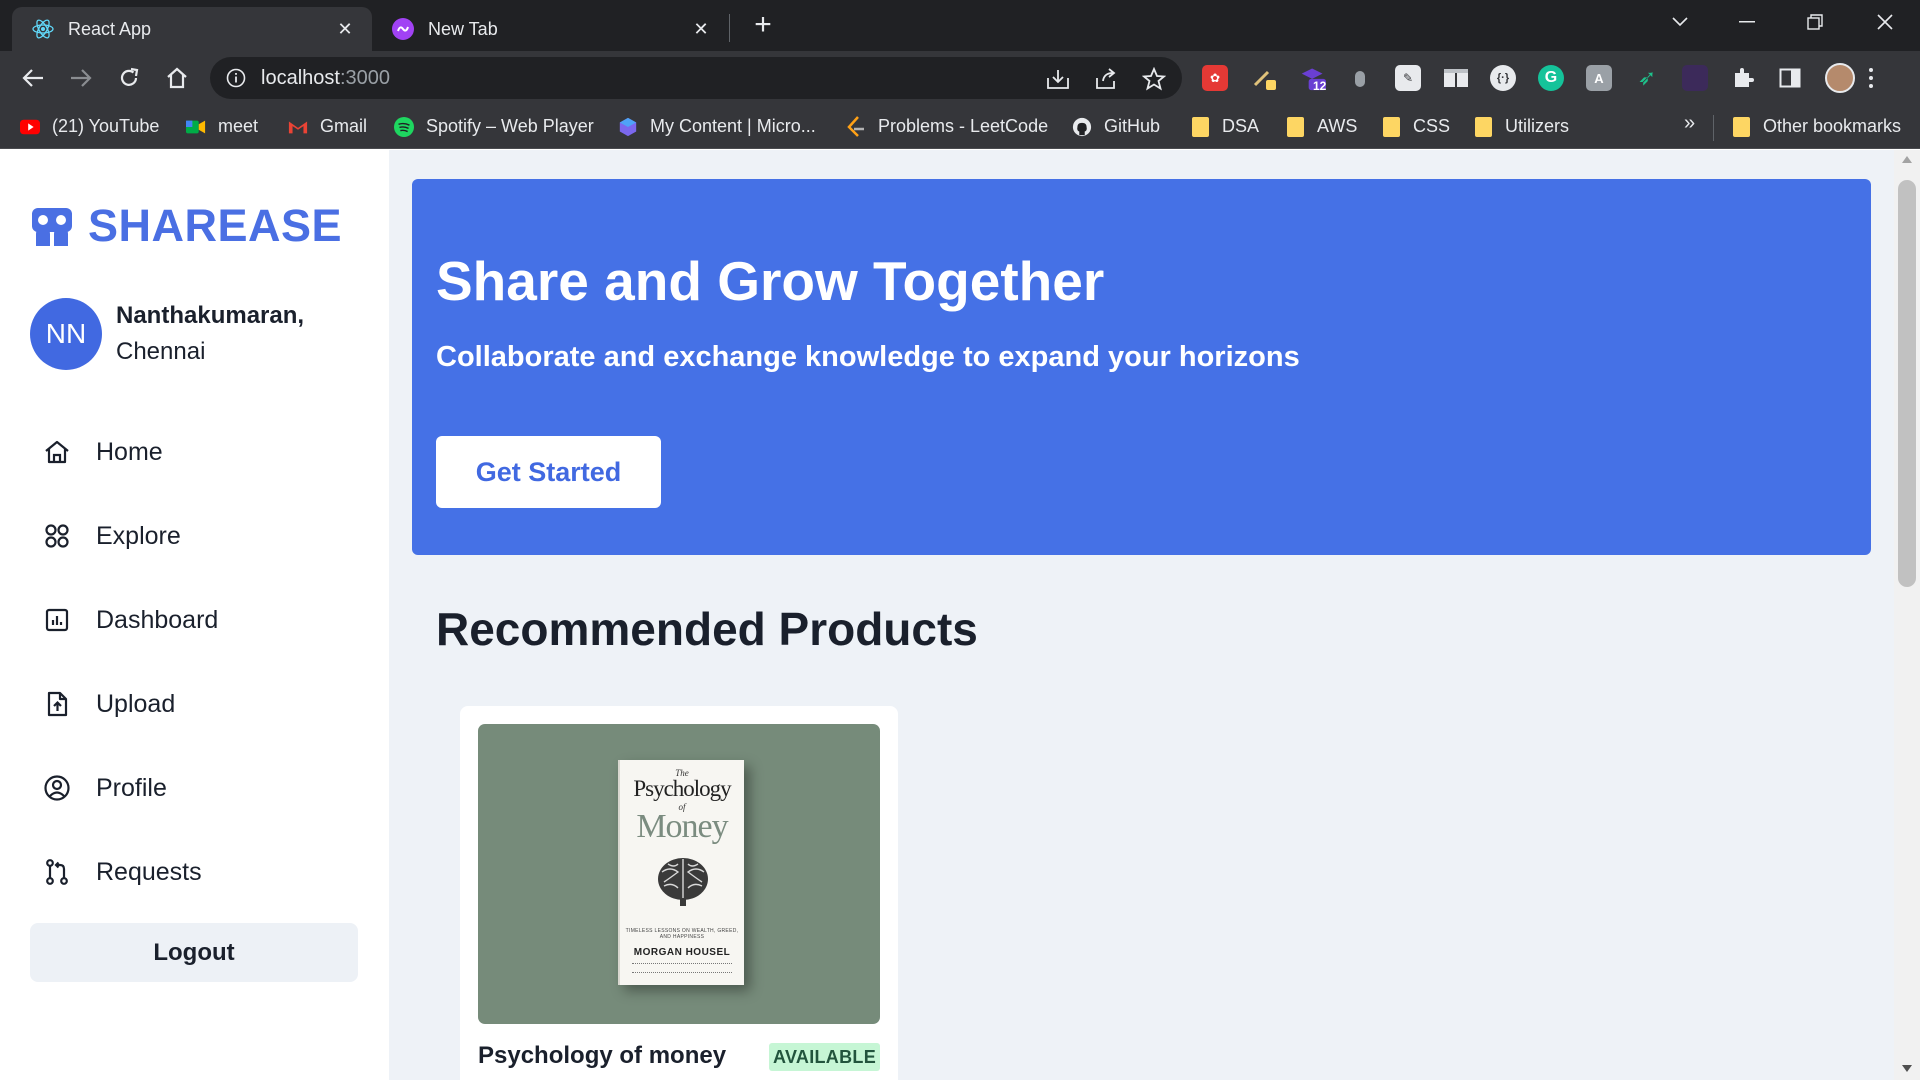 This screenshot has height=1080, width=1920. I want to click on bookmark-label: GitHub, so click(1132, 126).